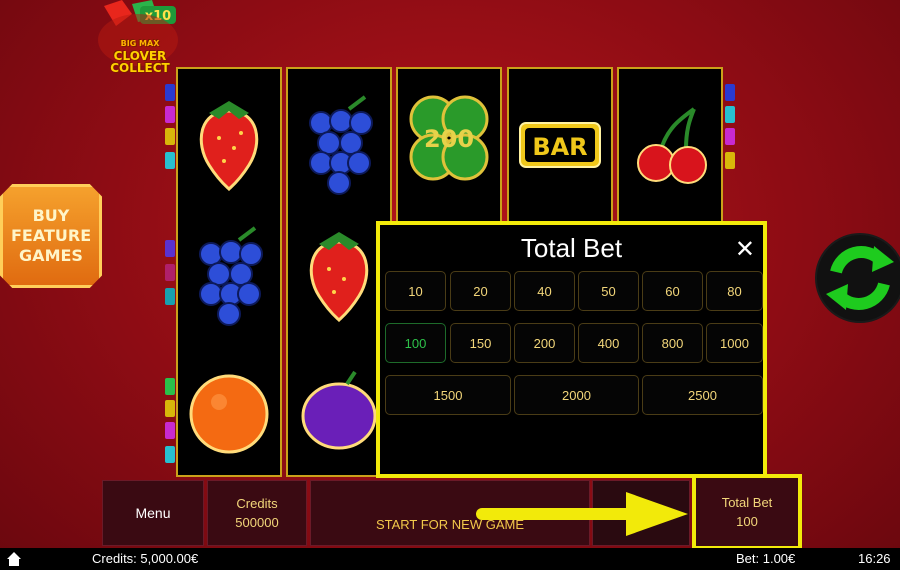 The height and width of the screenshot is (570, 900). What do you see at coordinates (672, 145) in the screenshot?
I see `cherries-icon` at bounding box center [672, 145].